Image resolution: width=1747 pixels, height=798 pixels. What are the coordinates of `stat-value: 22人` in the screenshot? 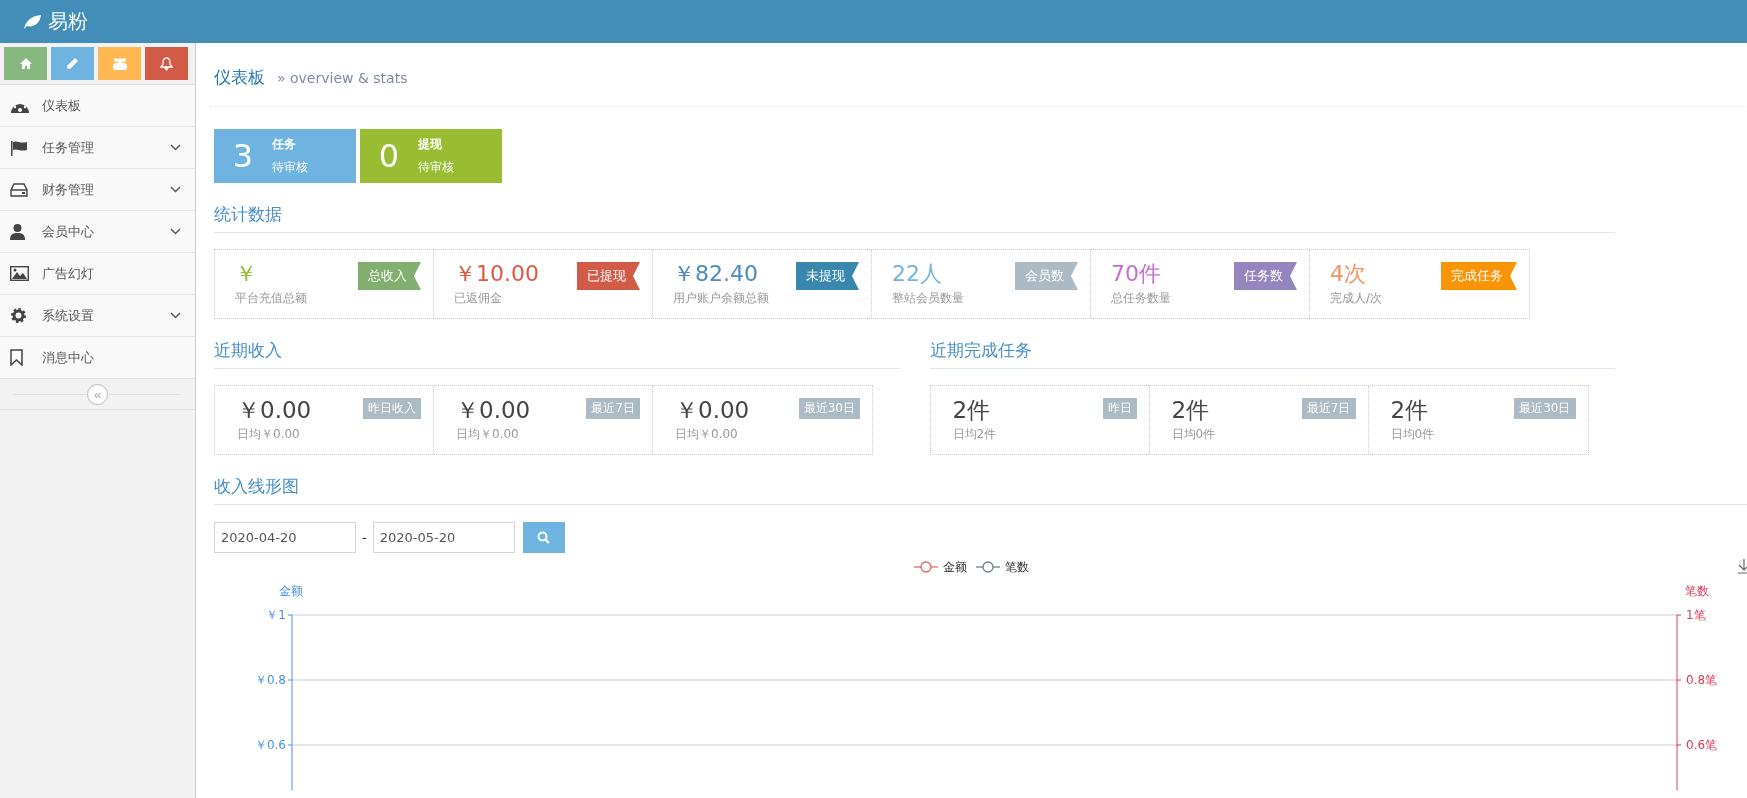 It's located at (917, 274).